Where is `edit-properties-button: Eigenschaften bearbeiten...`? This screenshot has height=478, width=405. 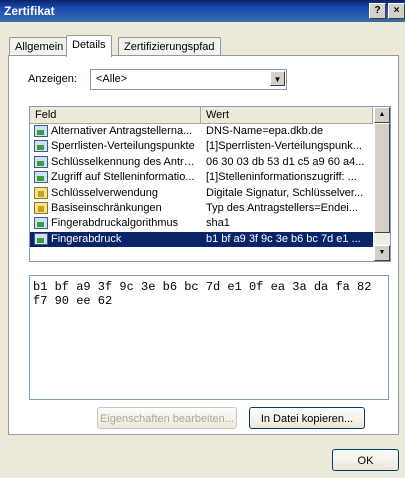 edit-properties-button: Eigenschaften bearbeiten... is located at coordinates (167, 418).